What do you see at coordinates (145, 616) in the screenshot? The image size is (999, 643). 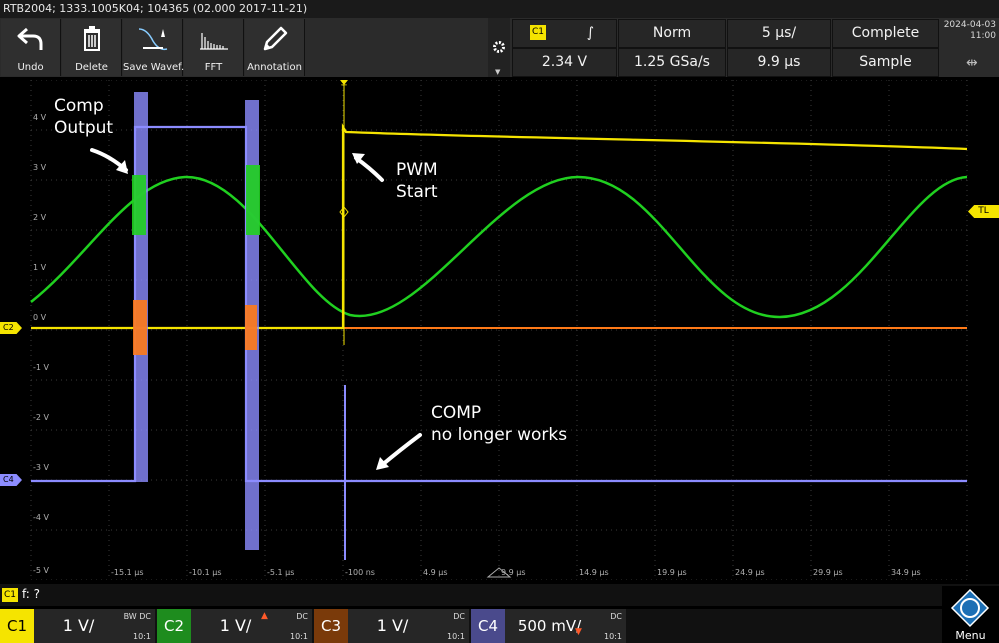 I see `channel-1-dc: DC` at bounding box center [145, 616].